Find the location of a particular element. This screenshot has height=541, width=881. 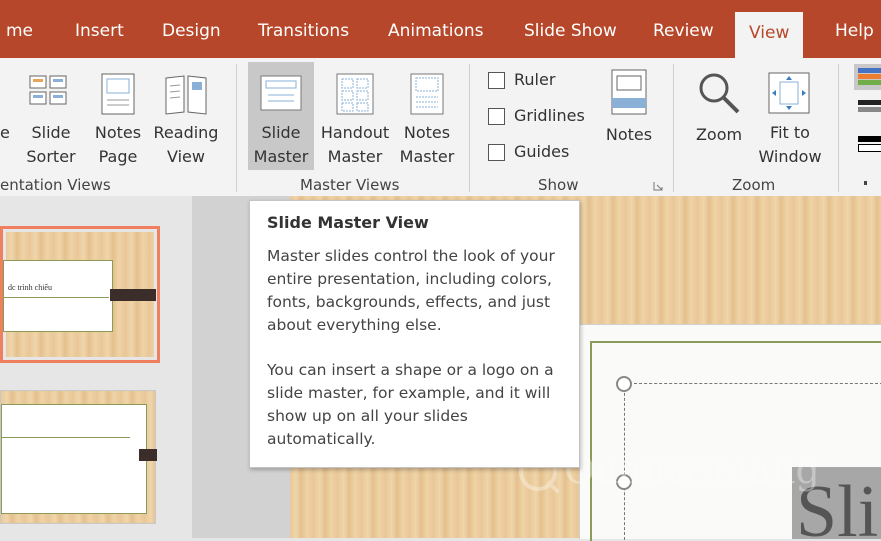

watermark-text: Quantrimang is located at coordinates (692, 470).